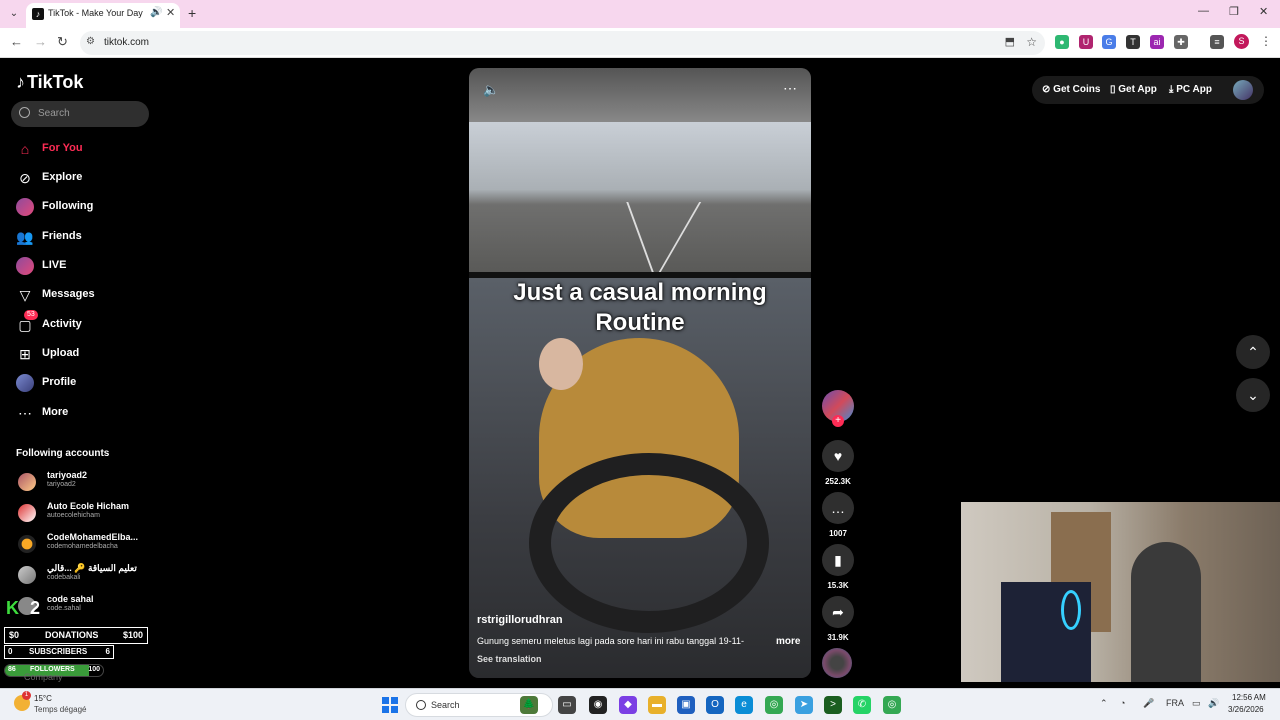  I want to click on outlook-icon: O, so click(715, 705).